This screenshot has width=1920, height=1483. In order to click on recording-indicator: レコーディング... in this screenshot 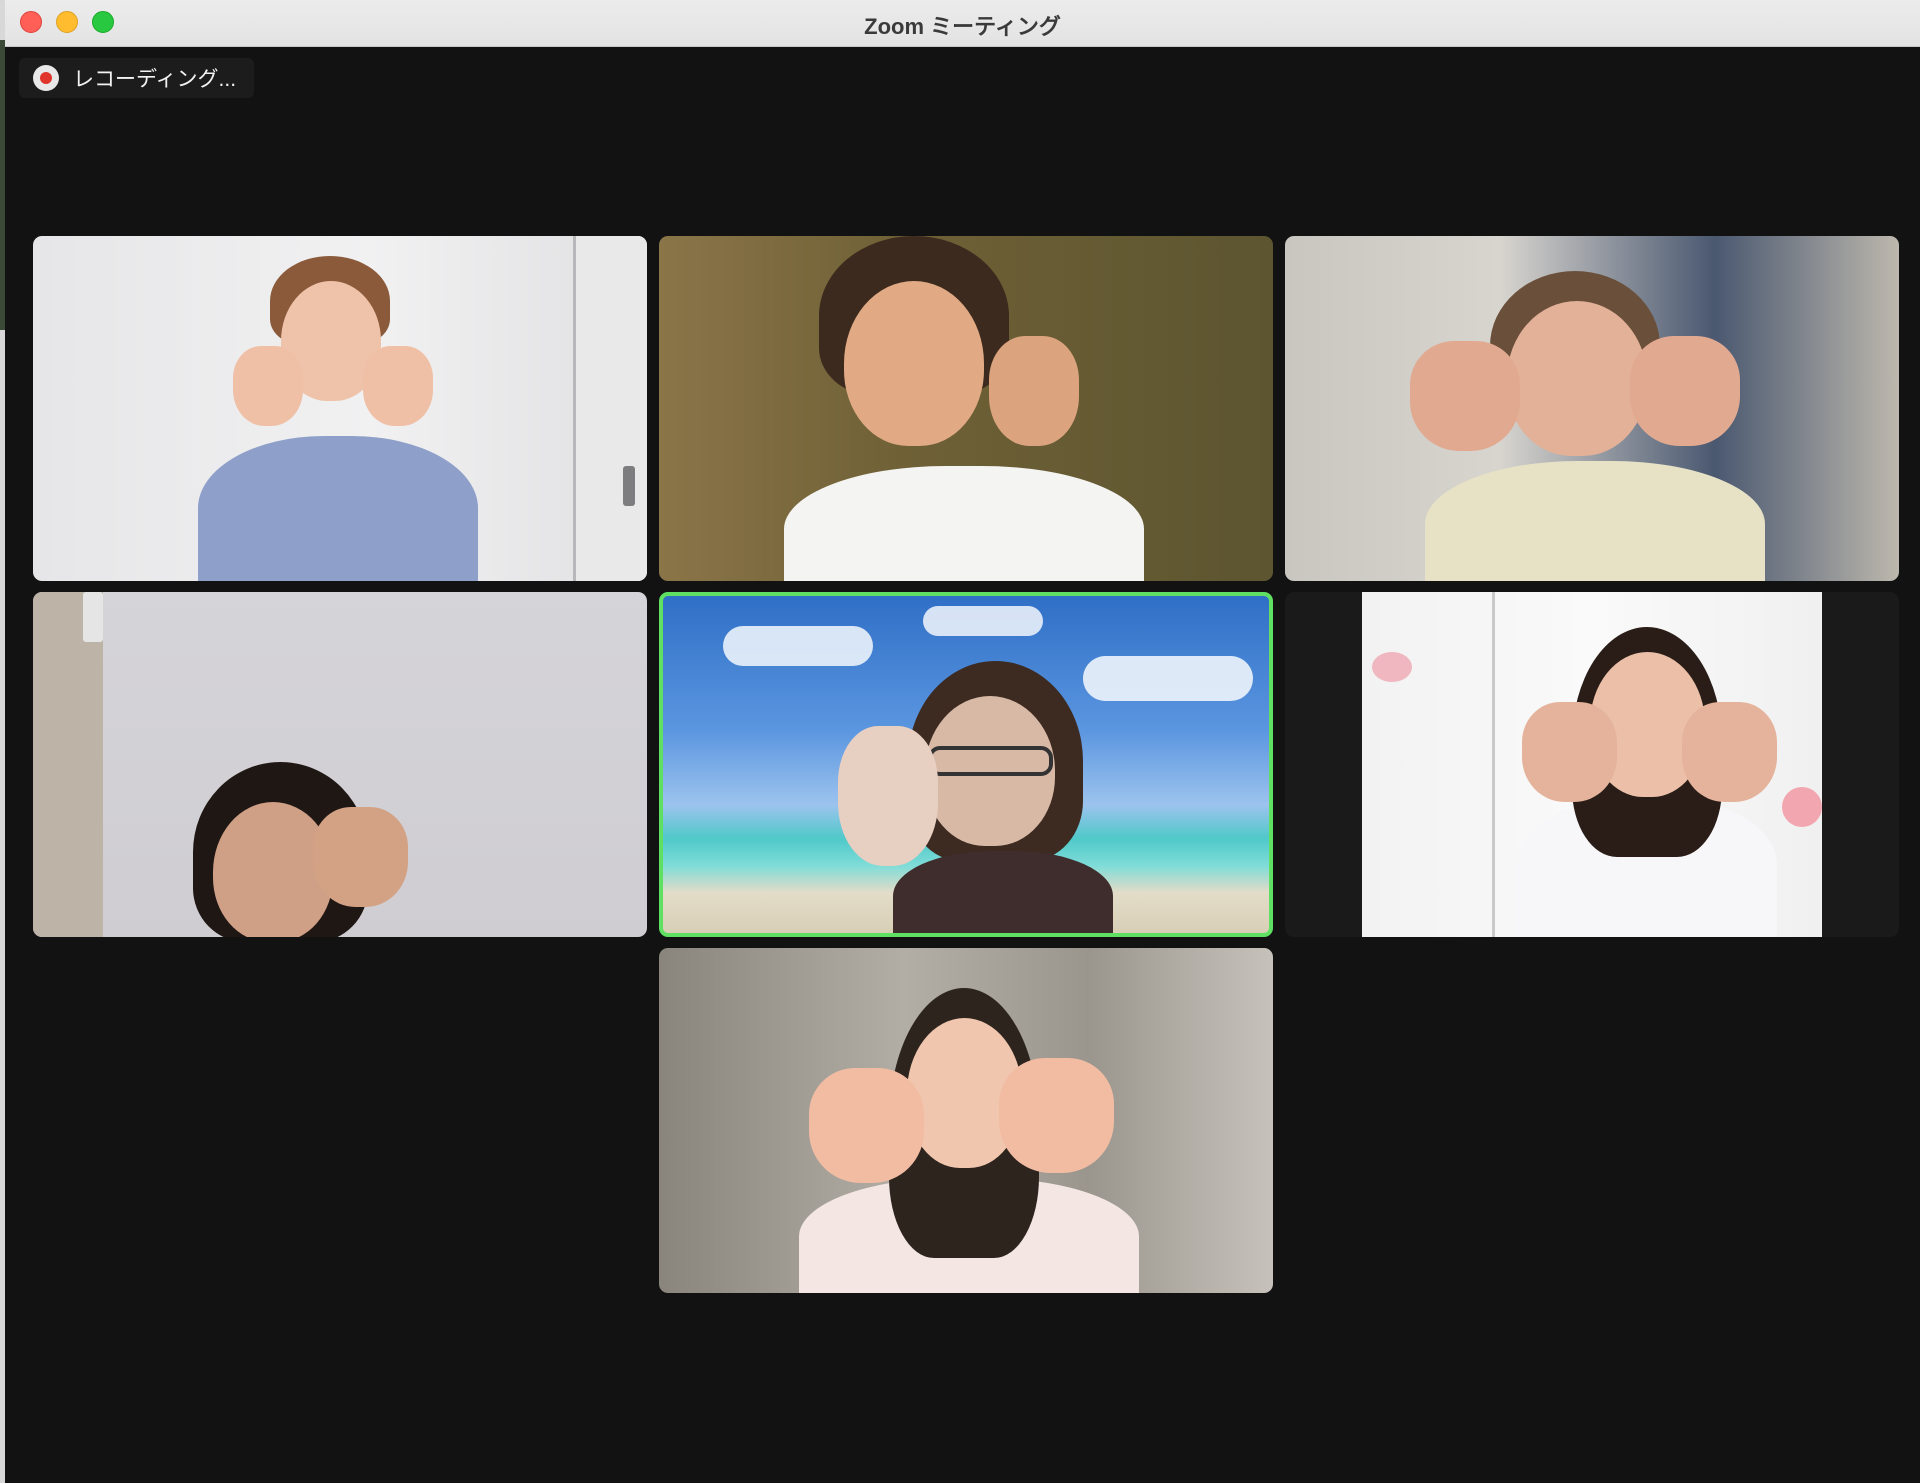, I will do `click(137, 78)`.